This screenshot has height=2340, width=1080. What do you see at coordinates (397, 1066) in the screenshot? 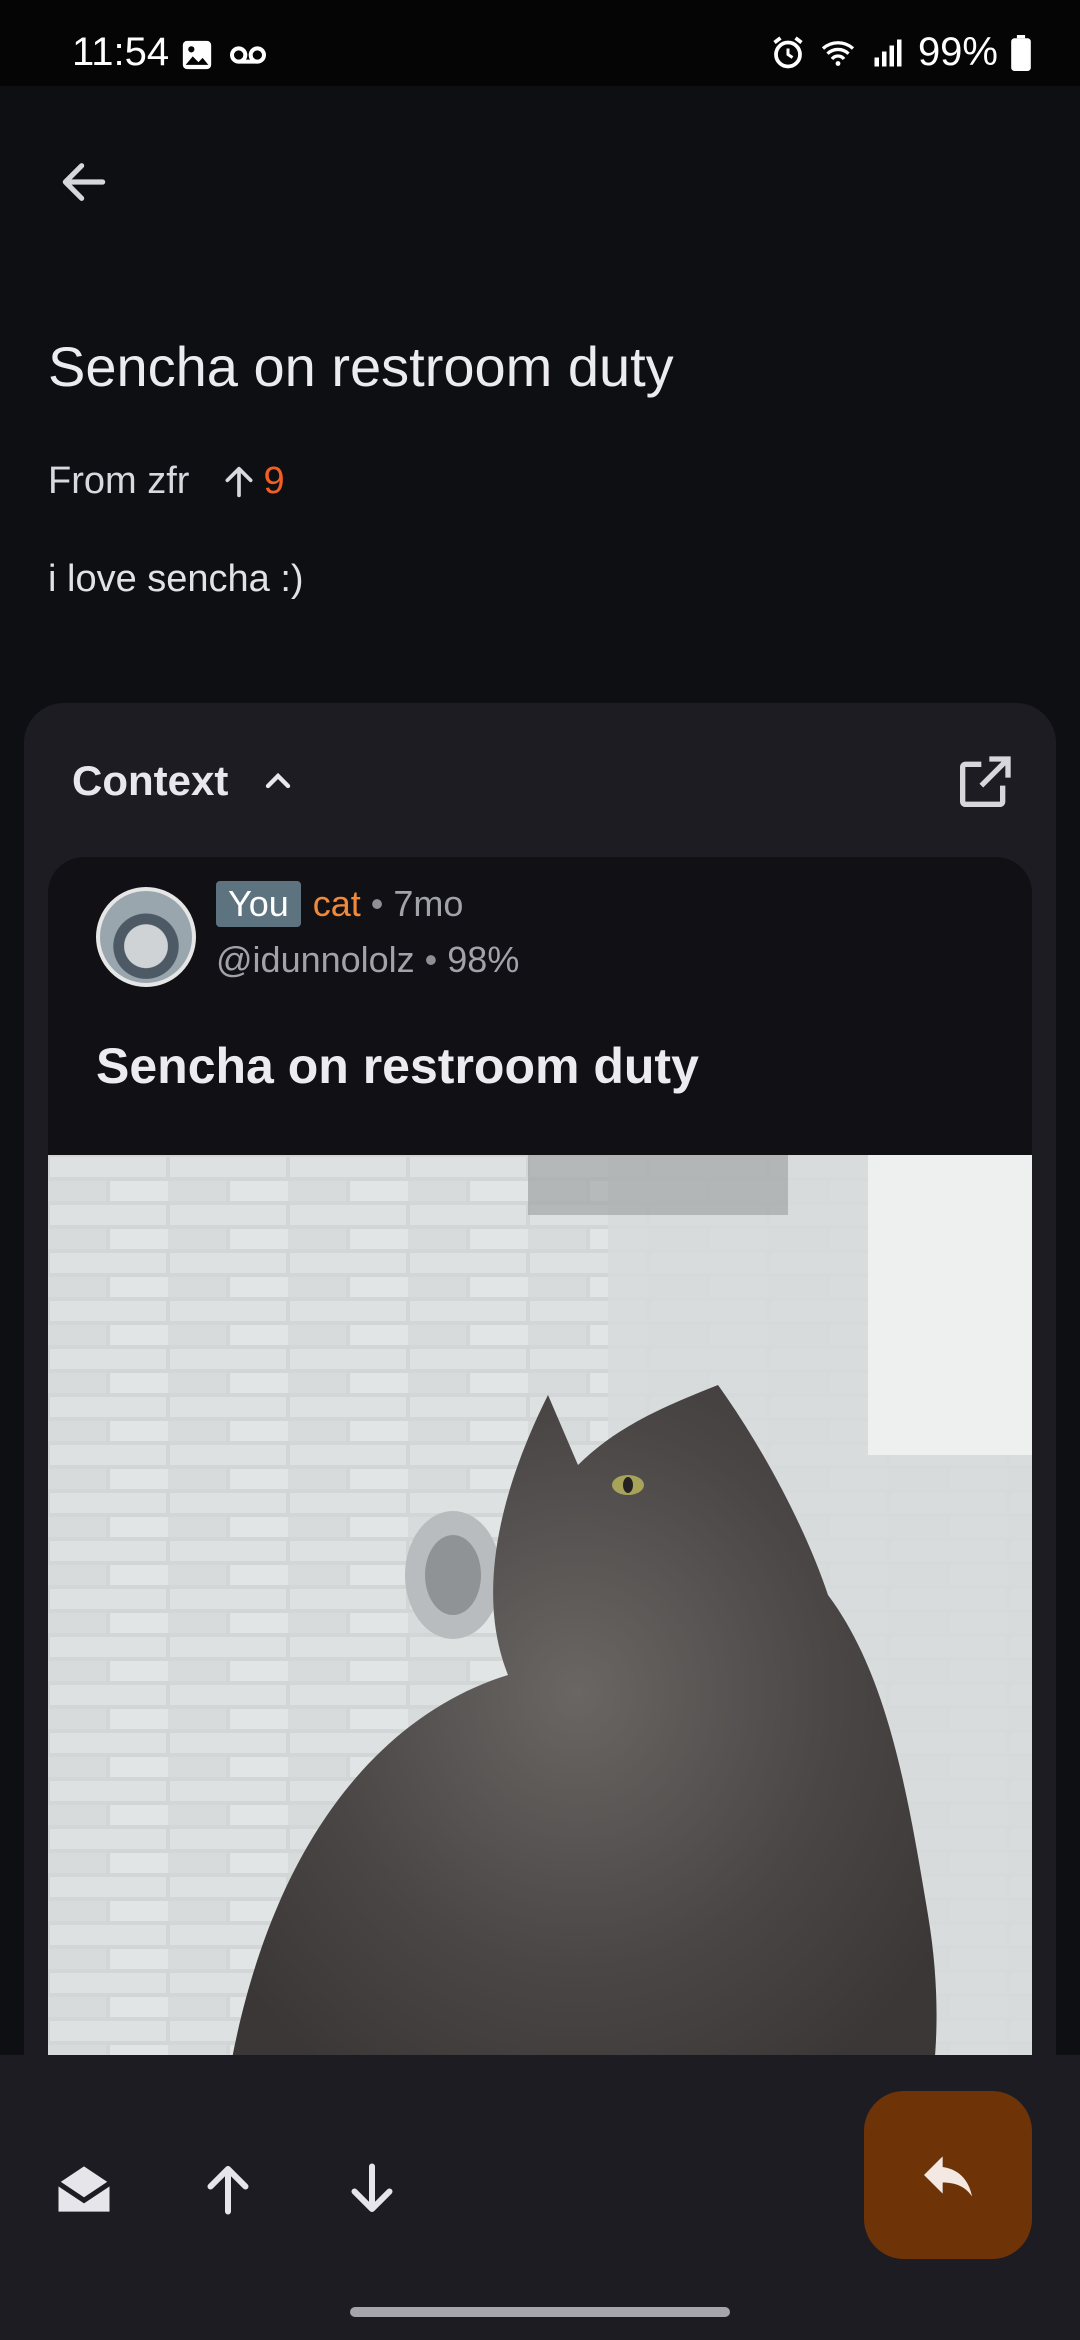
I see `post-title: Sencha on restroom duty` at bounding box center [397, 1066].